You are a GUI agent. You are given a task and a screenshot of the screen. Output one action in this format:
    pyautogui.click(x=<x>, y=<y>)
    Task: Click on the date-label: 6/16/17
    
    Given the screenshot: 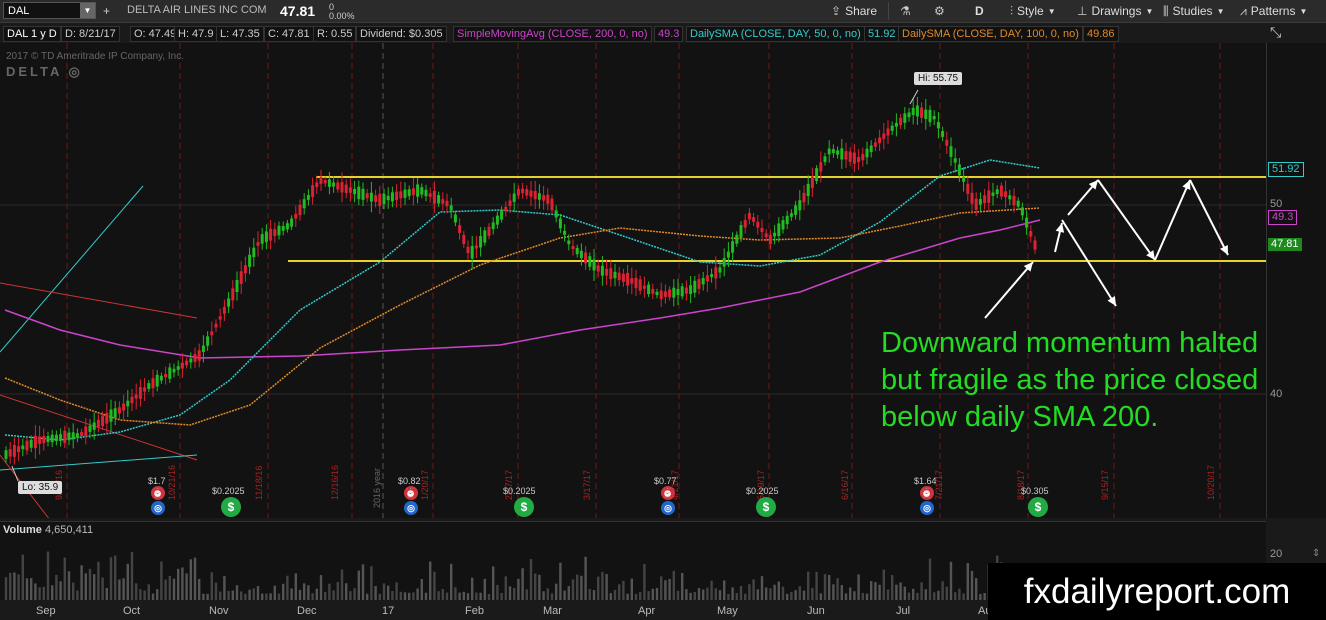 What is the action you would take?
    pyautogui.click(x=845, y=485)
    